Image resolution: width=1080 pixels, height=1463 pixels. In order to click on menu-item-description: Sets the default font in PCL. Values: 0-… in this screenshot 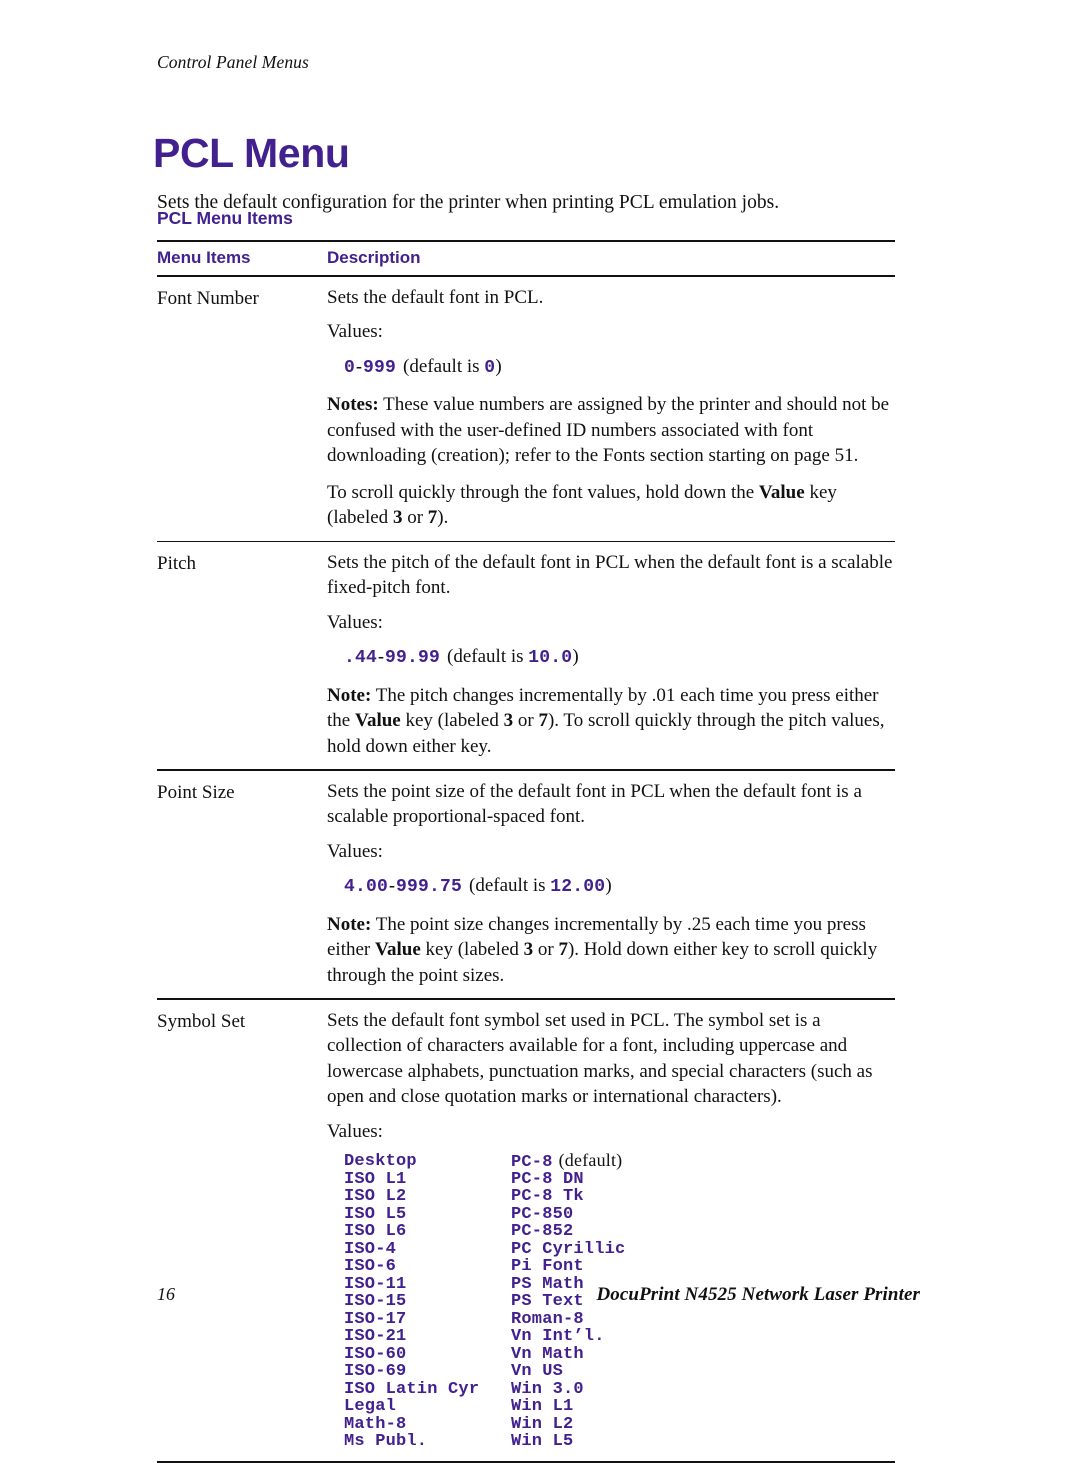, I will do `click(611, 408)`.